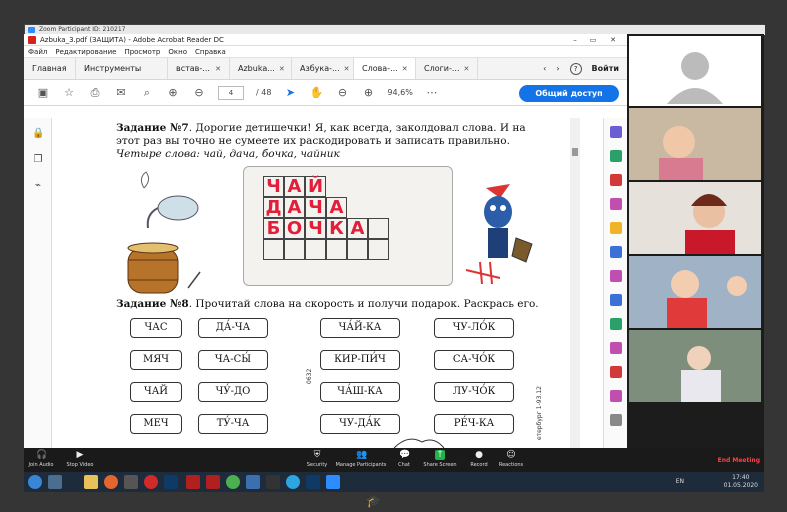 The image size is (787, 512). Describe the element at coordinates (569, 93) in the screenshot. I see `share-button: Общий доступ` at that location.